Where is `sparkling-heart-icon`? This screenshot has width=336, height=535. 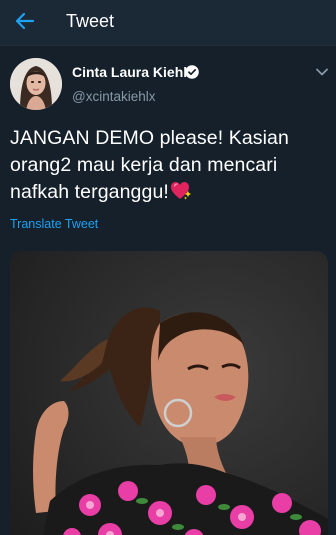 sparkling-heart-icon is located at coordinates (180, 191).